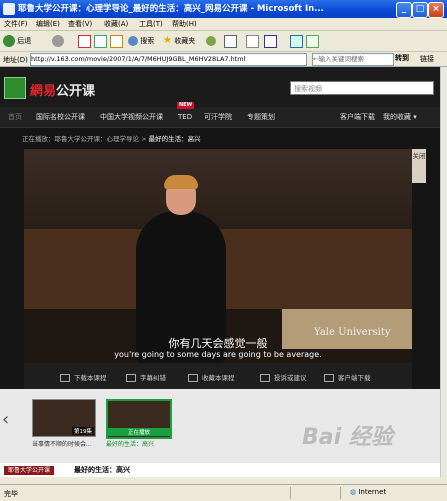 The image size is (447, 501). What do you see at coordinates (265, 378) in the screenshot?
I see `feedback-icon` at bounding box center [265, 378].